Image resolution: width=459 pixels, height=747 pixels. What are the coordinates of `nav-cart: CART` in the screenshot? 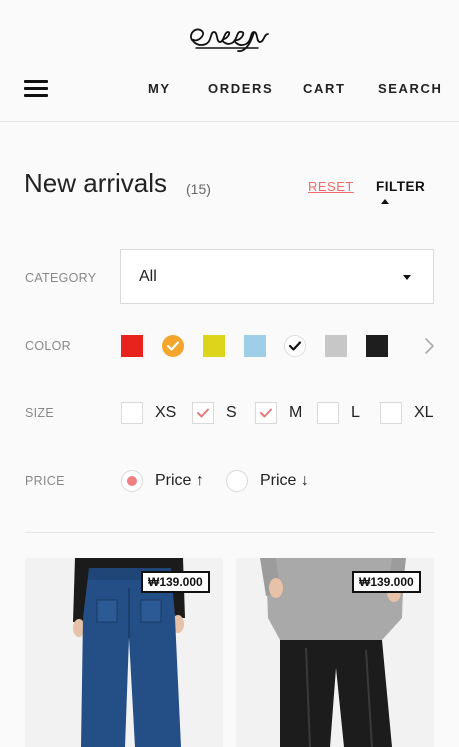 It's located at (324, 88).